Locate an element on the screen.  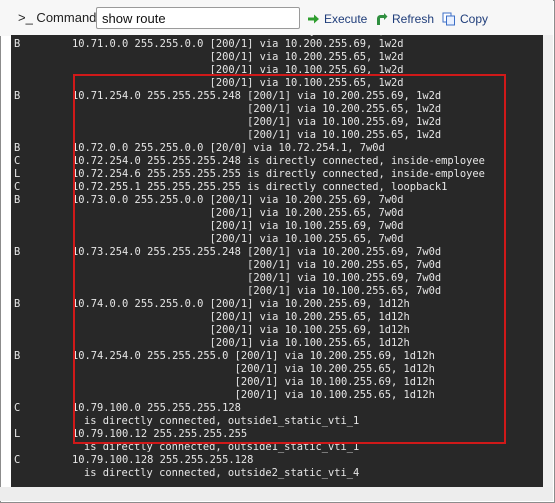
command-toolbar: >_ Command: Execute Refresh Copy is located at coordinates (276, 18).